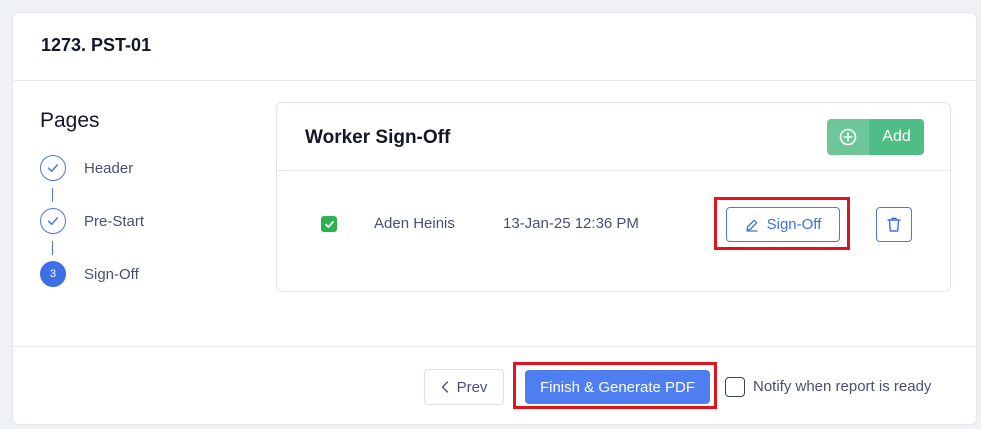 The width and height of the screenshot is (981, 429). What do you see at coordinates (111, 274) in the screenshot?
I see `step-label: Sign-Off` at bounding box center [111, 274].